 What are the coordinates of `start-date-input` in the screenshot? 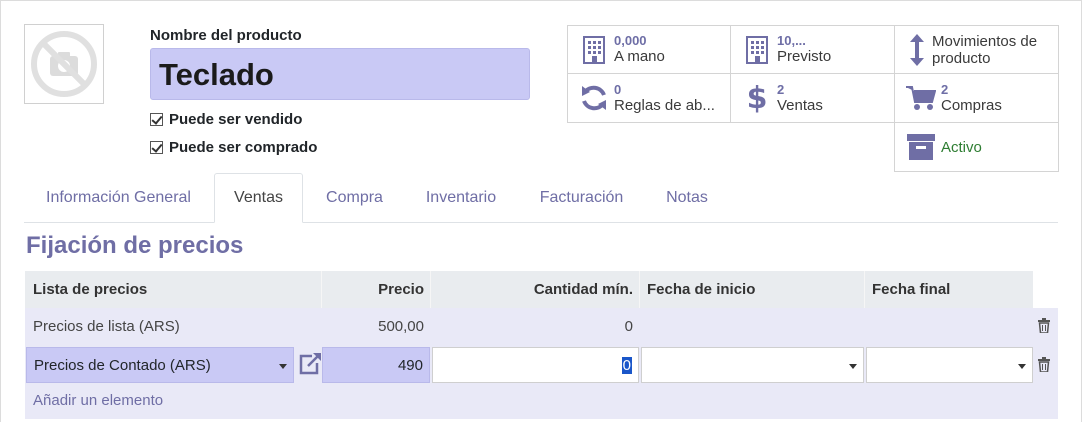 It's located at (752, 365).